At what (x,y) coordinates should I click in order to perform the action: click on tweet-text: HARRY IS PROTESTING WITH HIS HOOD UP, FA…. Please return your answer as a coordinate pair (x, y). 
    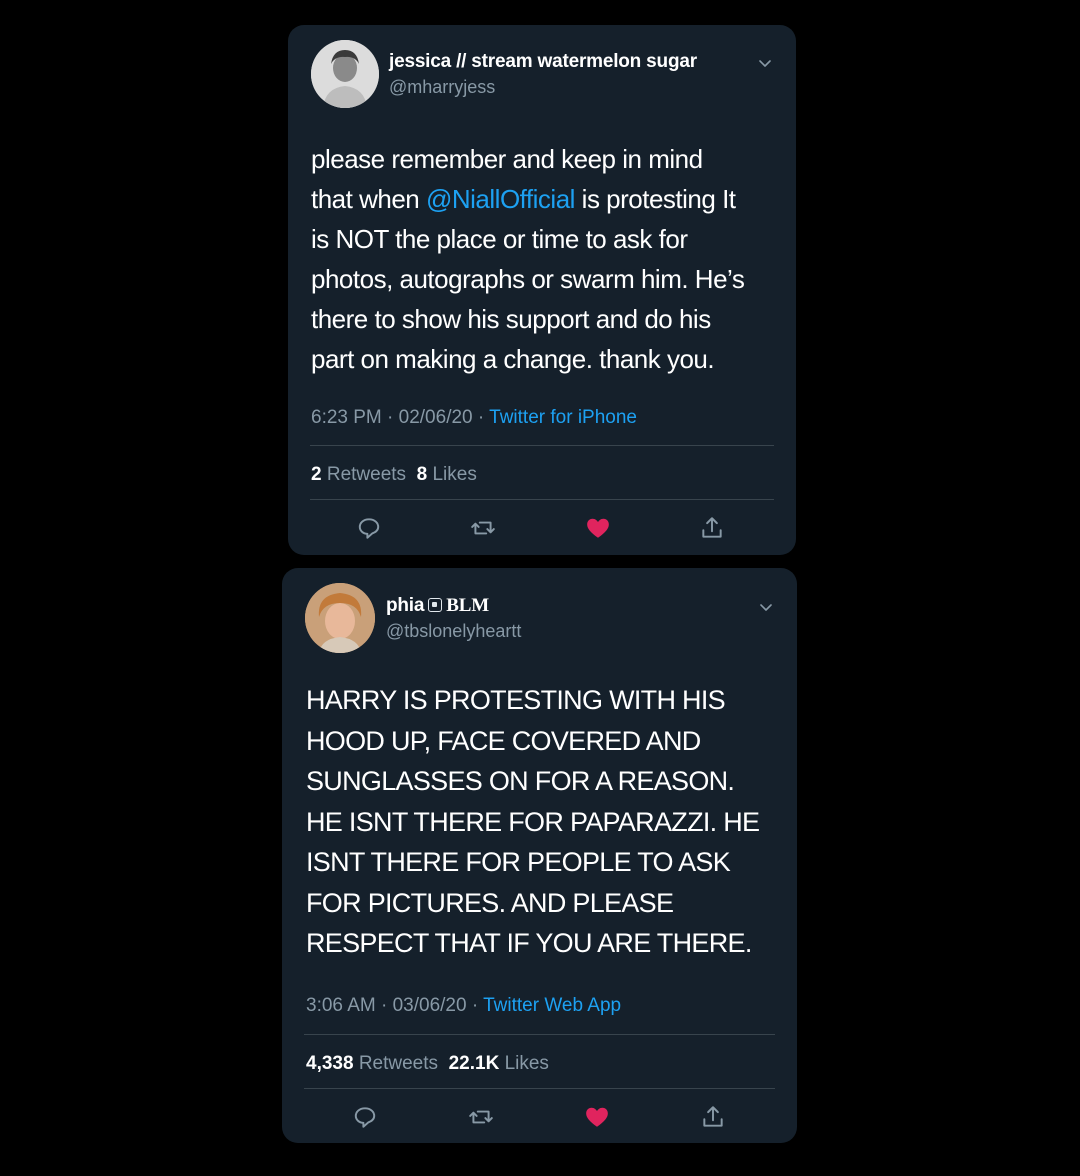
    Looking at the image, I should click on (533, 822).